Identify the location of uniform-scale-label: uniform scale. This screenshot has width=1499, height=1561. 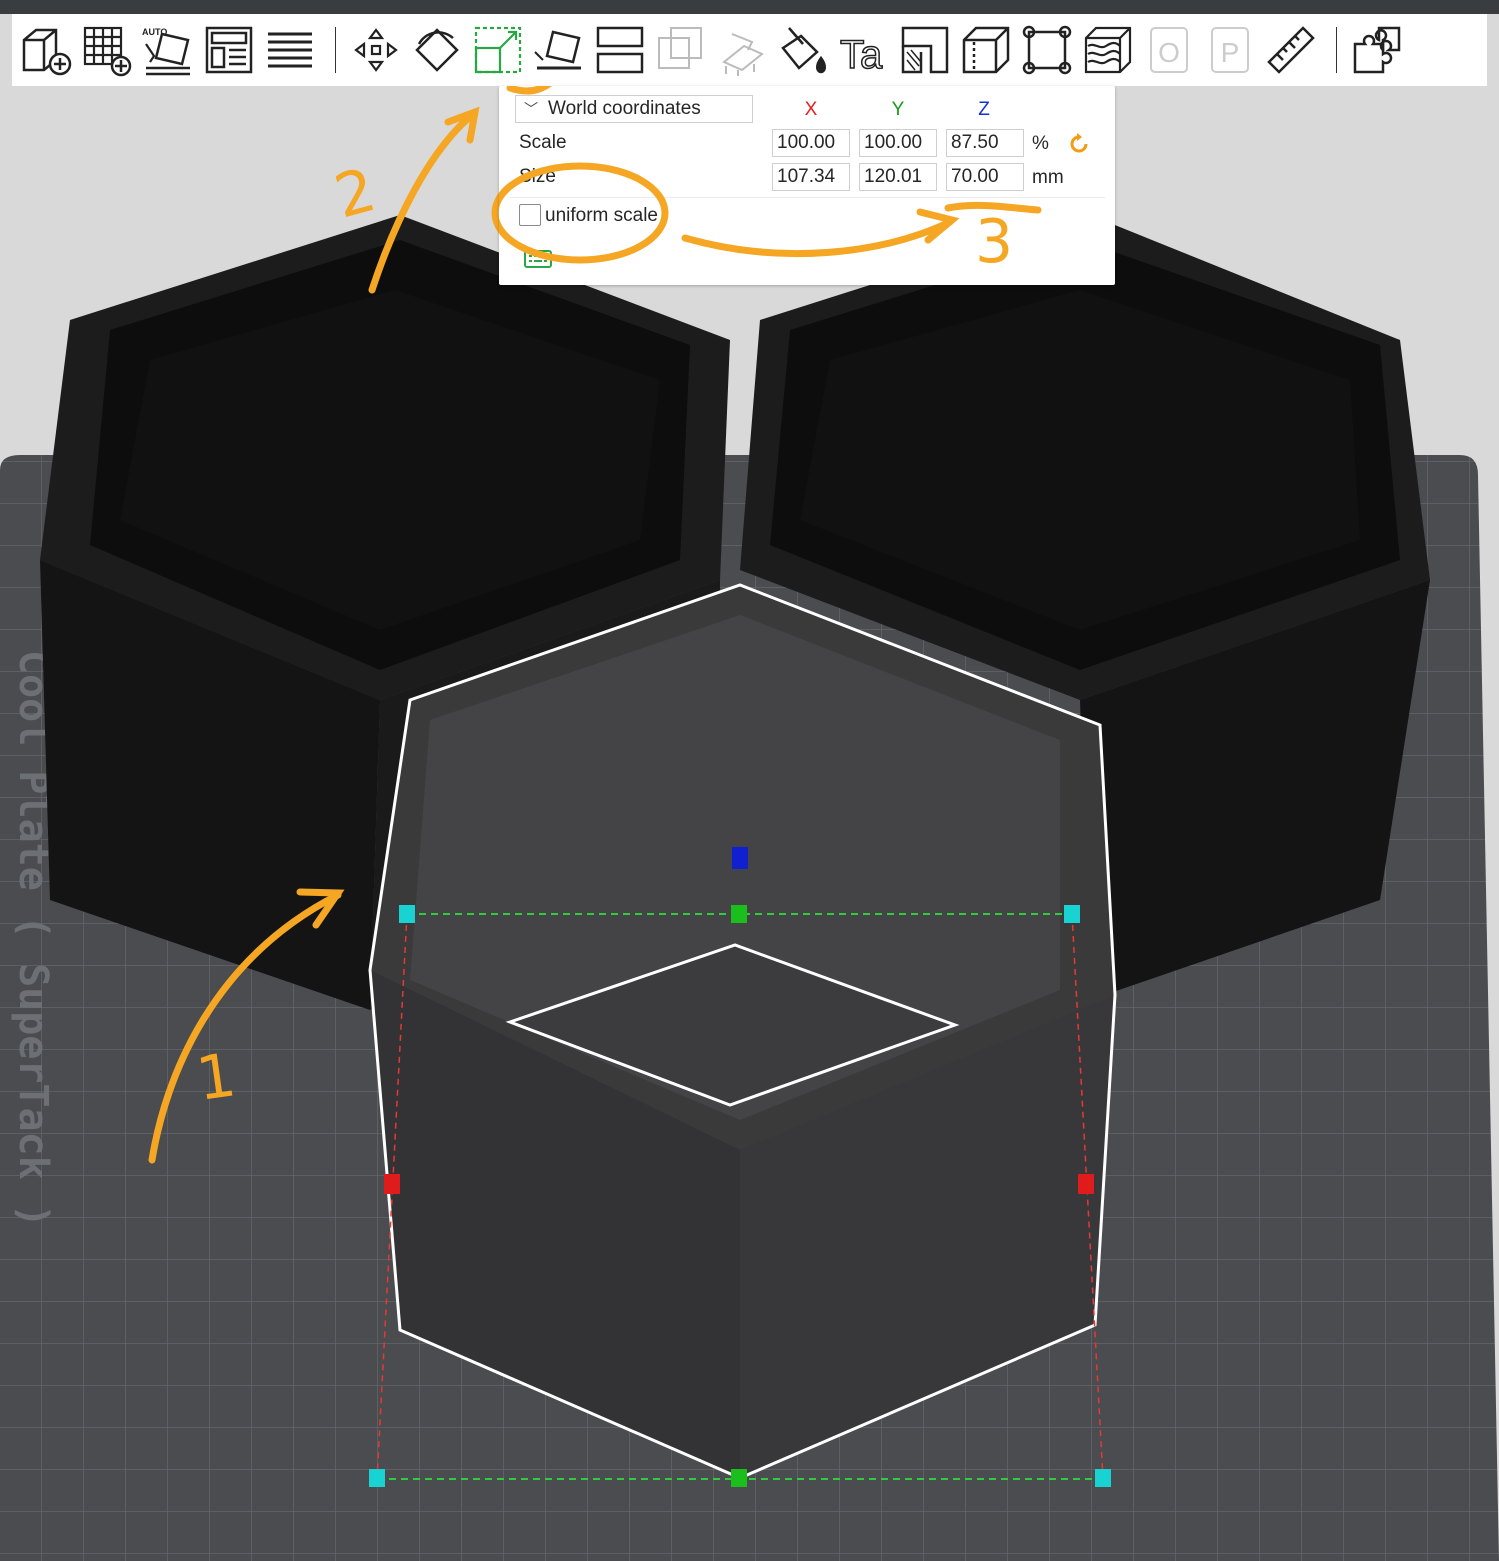
(601, 215).